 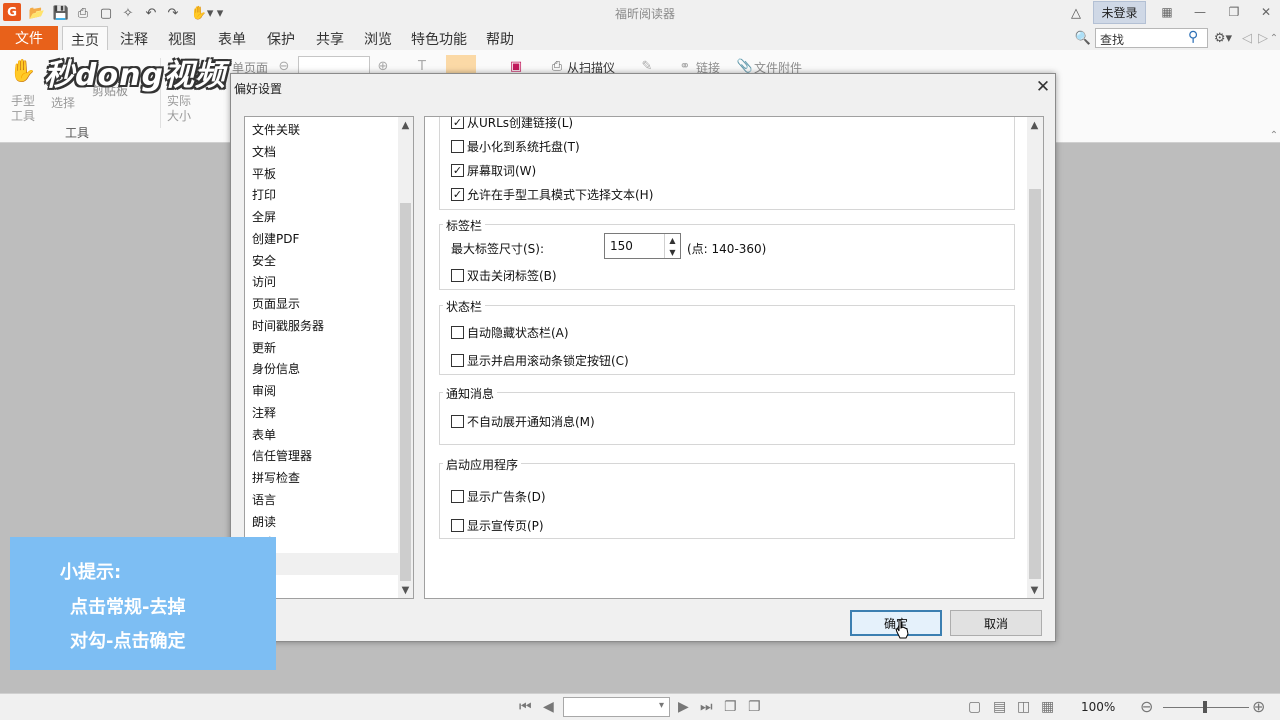 What do you see at coordinates (264, 390) in the screenshot?
I see `category-item: 审阅` at bounding box center [264, 390].